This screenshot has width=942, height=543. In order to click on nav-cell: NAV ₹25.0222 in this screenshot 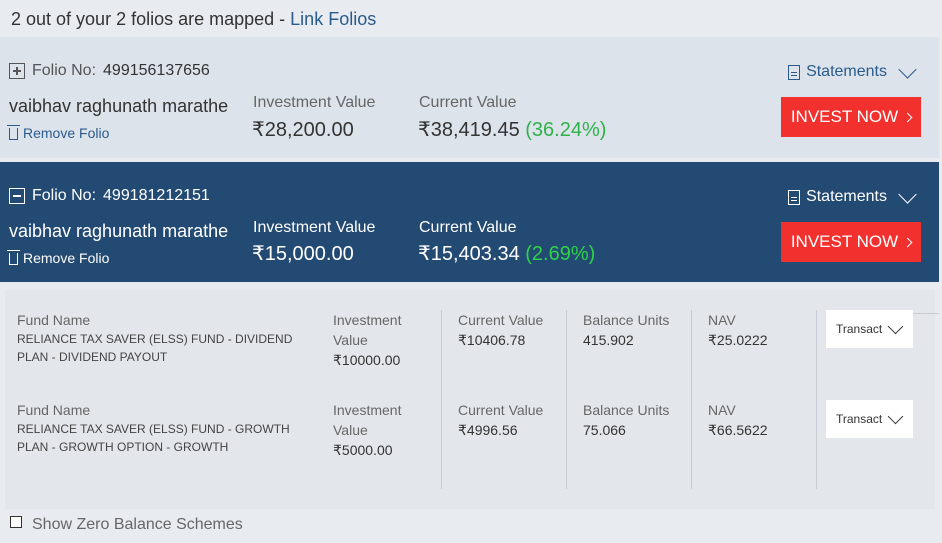, I will do `click(738, 330)`.